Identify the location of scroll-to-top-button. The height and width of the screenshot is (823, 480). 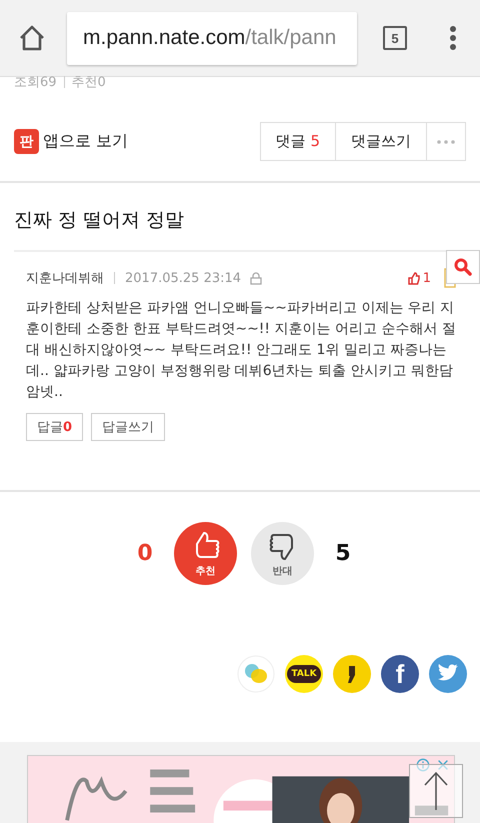
(436, 791).